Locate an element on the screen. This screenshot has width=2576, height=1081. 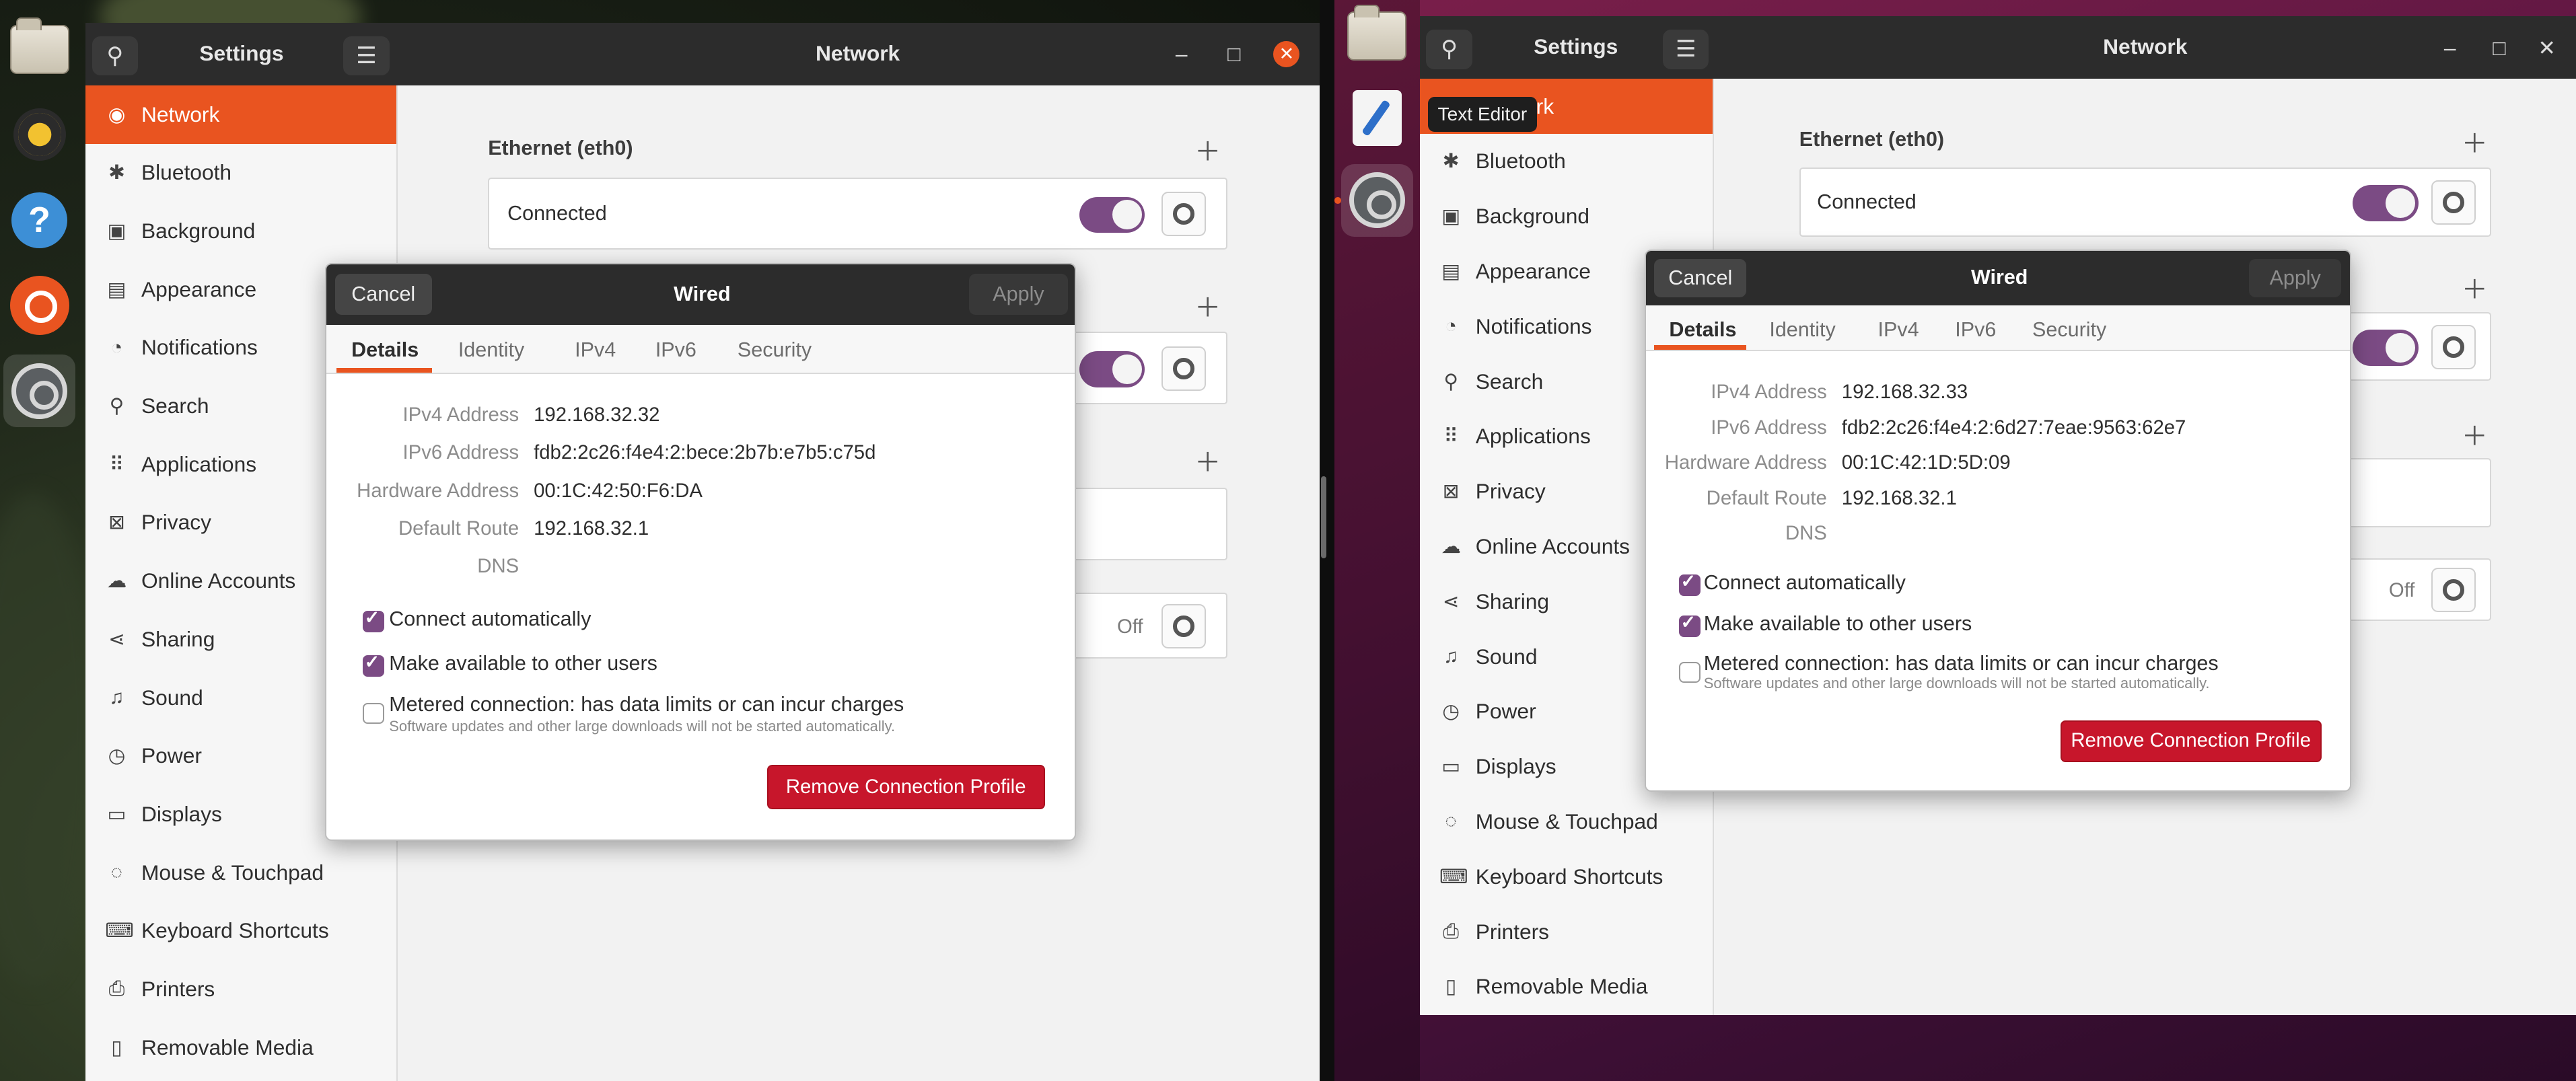
divider-handle is located at coordinates (1323, 517).